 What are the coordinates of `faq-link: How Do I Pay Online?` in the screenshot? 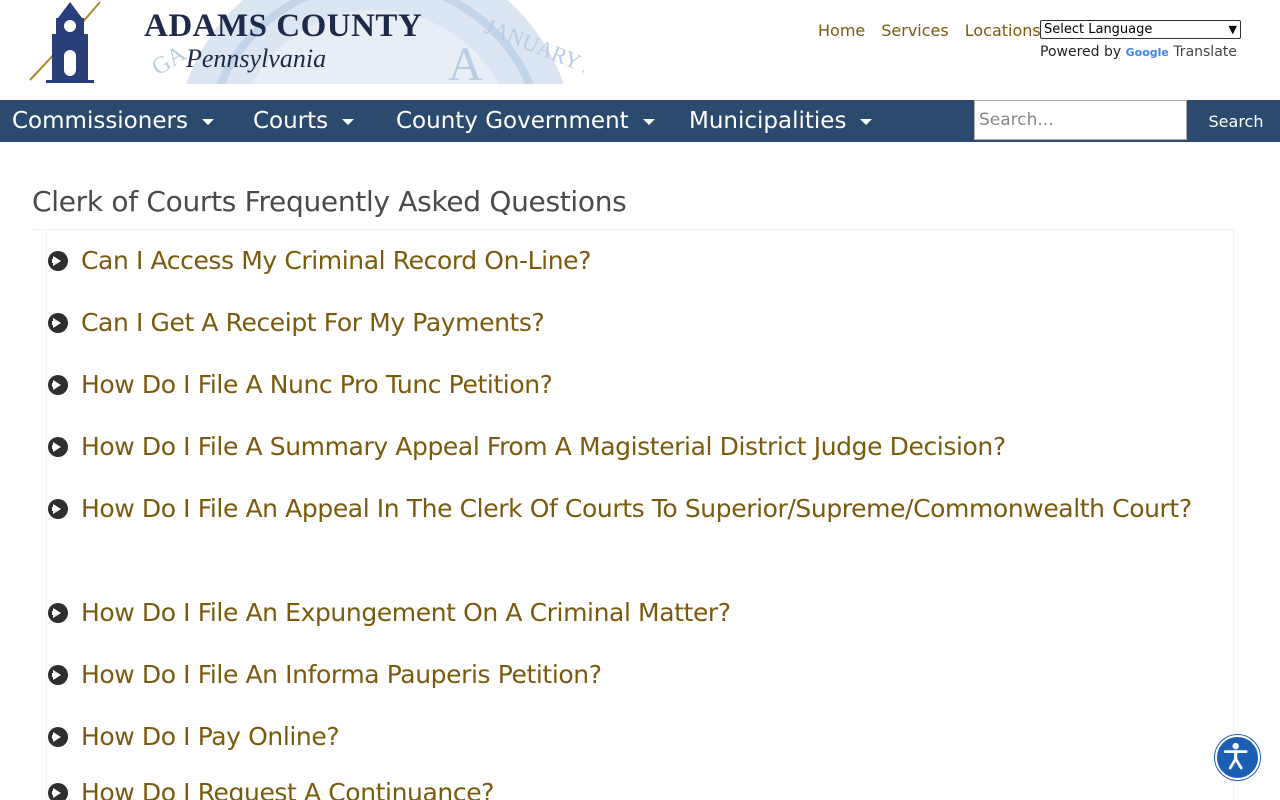 It's located at (210, 737).